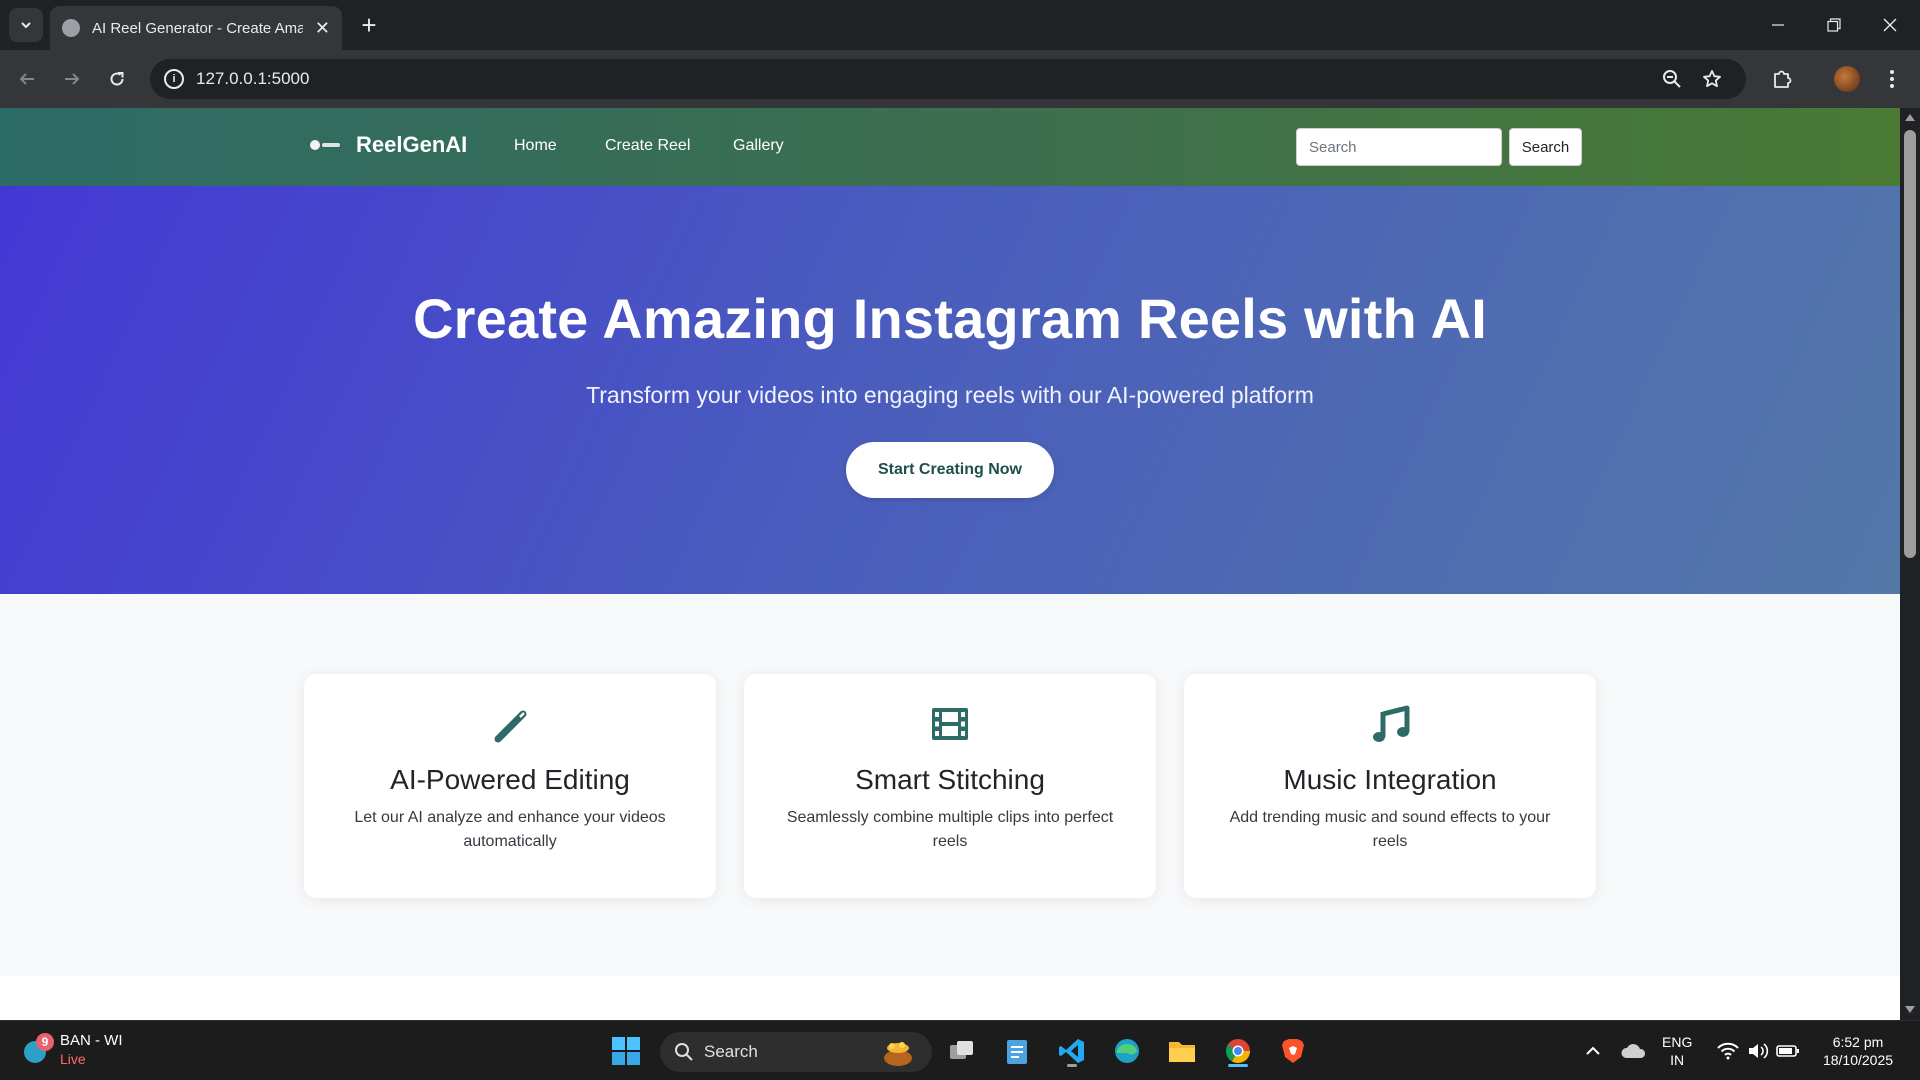 The width and height of the screenshot is (1920, 1080). I want to click on site-search-input, so click(1399, 147).